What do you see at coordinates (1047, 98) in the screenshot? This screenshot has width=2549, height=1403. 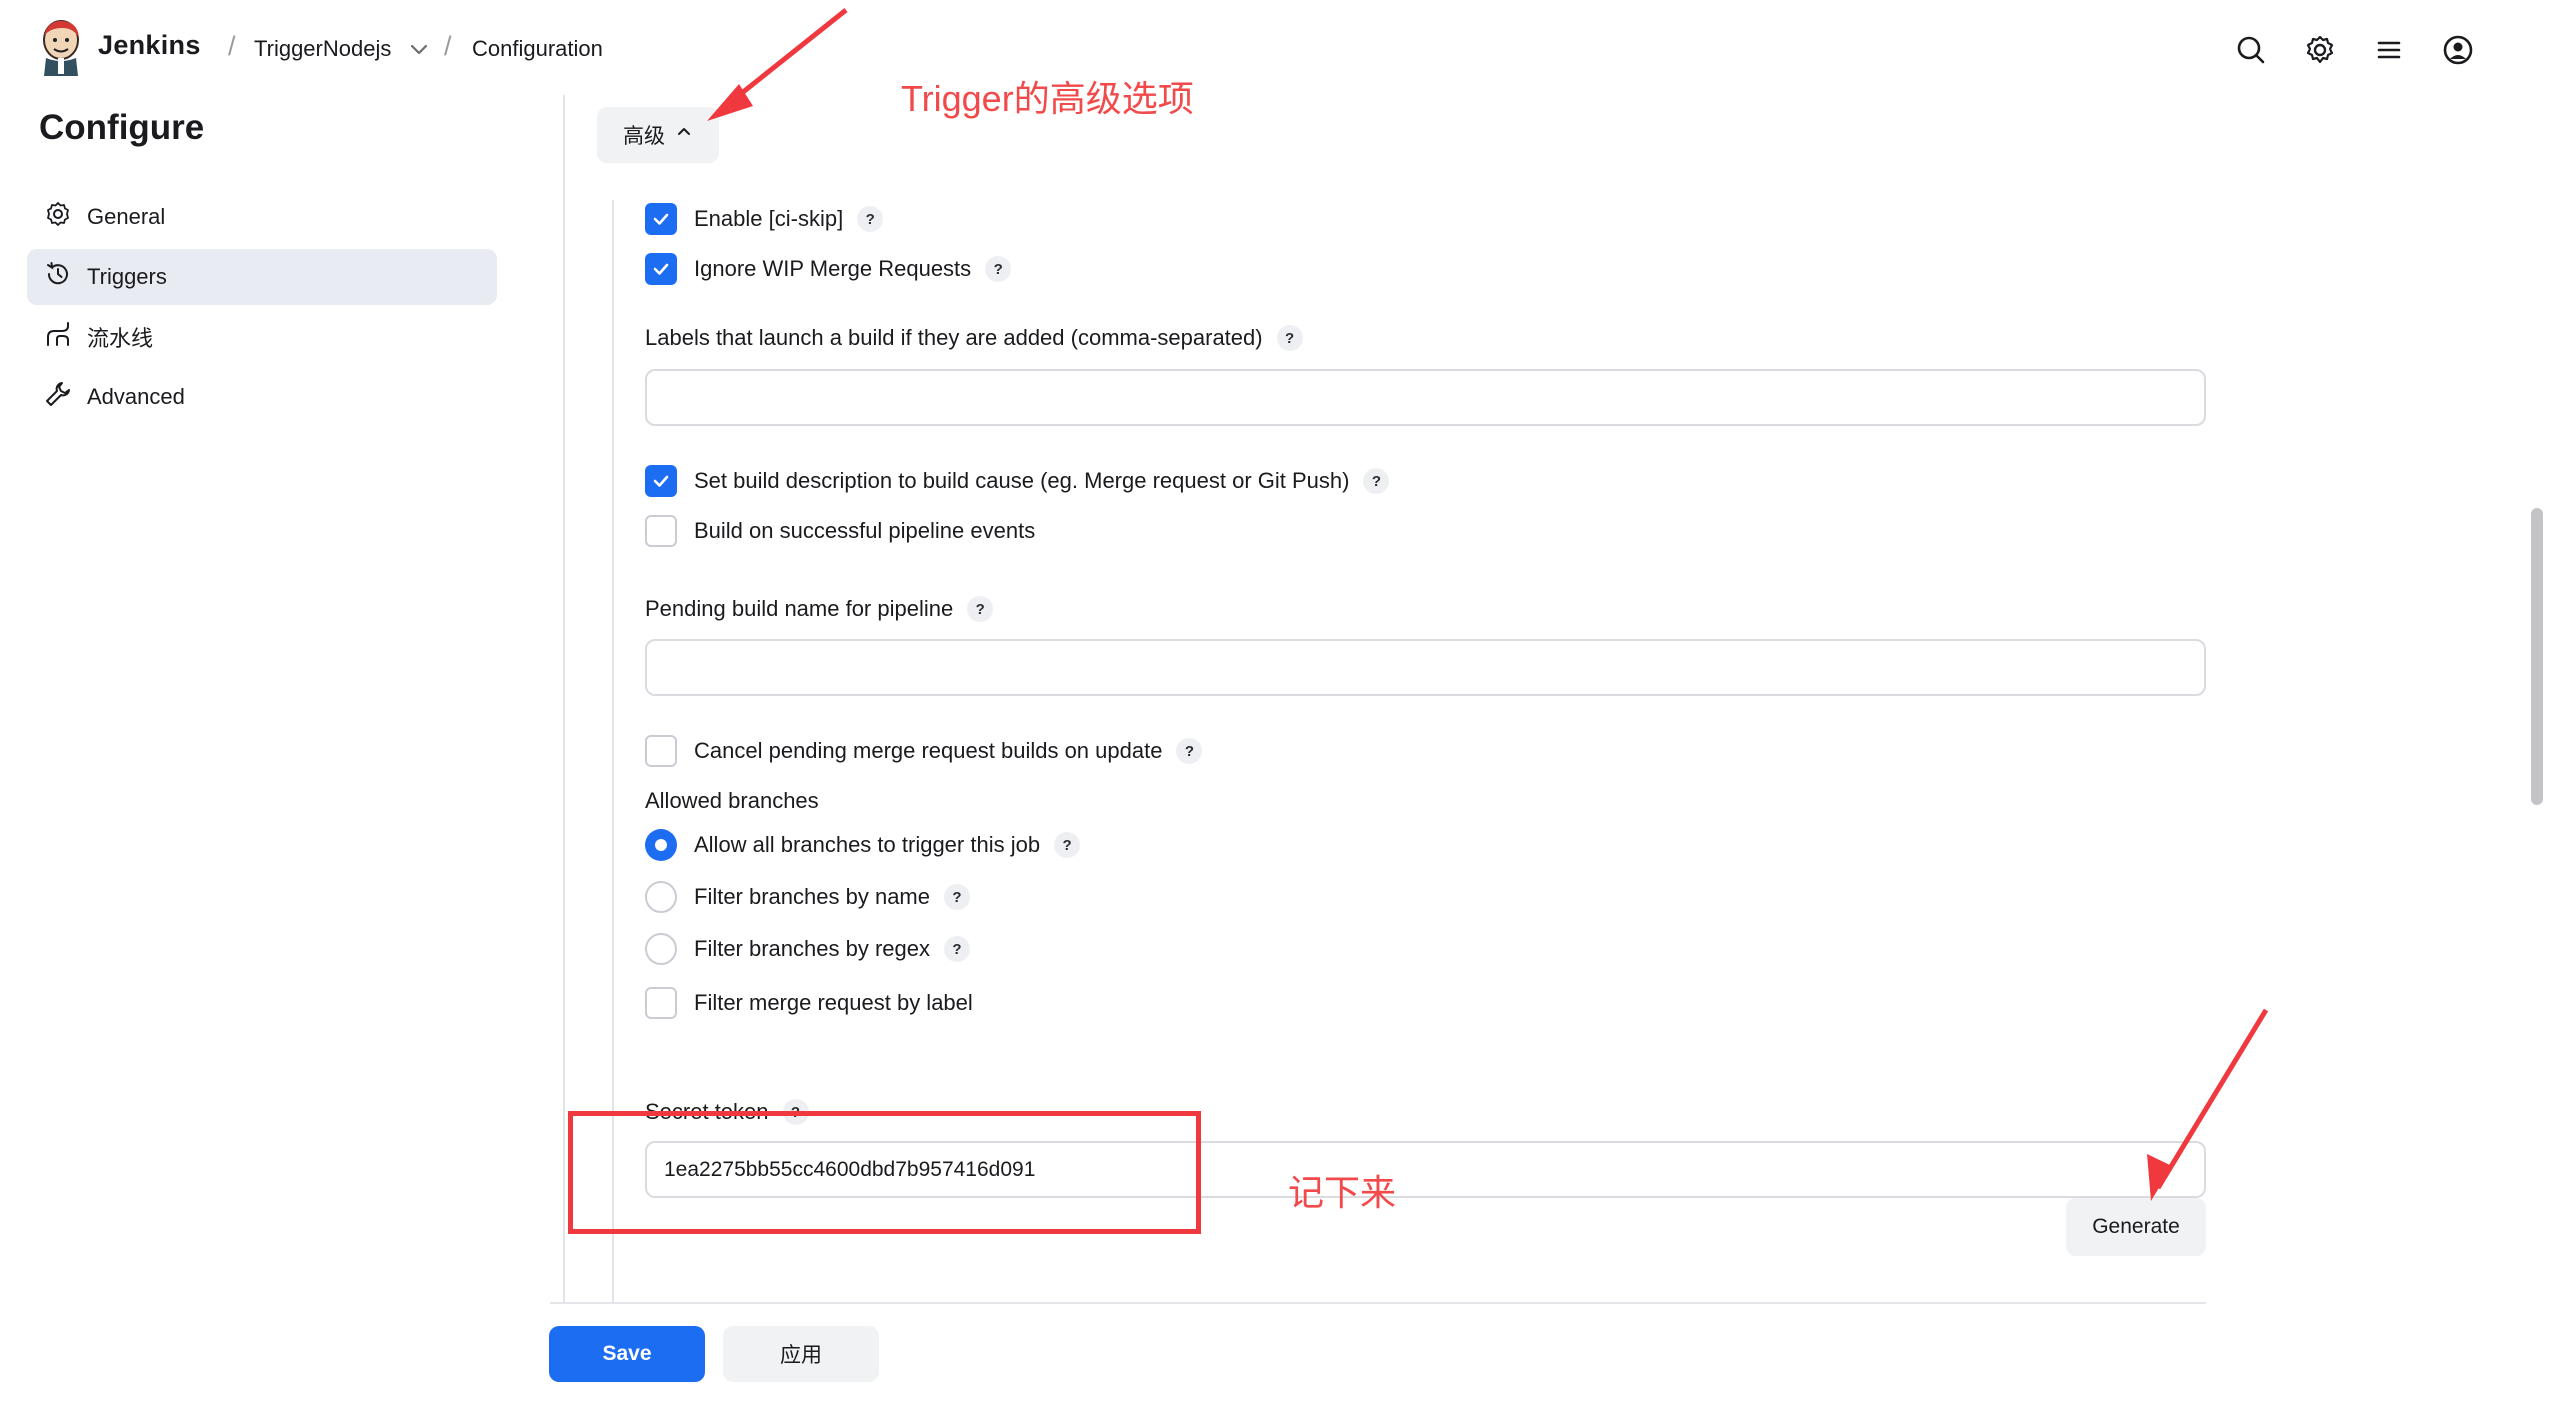 I see `annotation-trigger-note: Trigger的高级选项` at bounding box center [1047, 98].